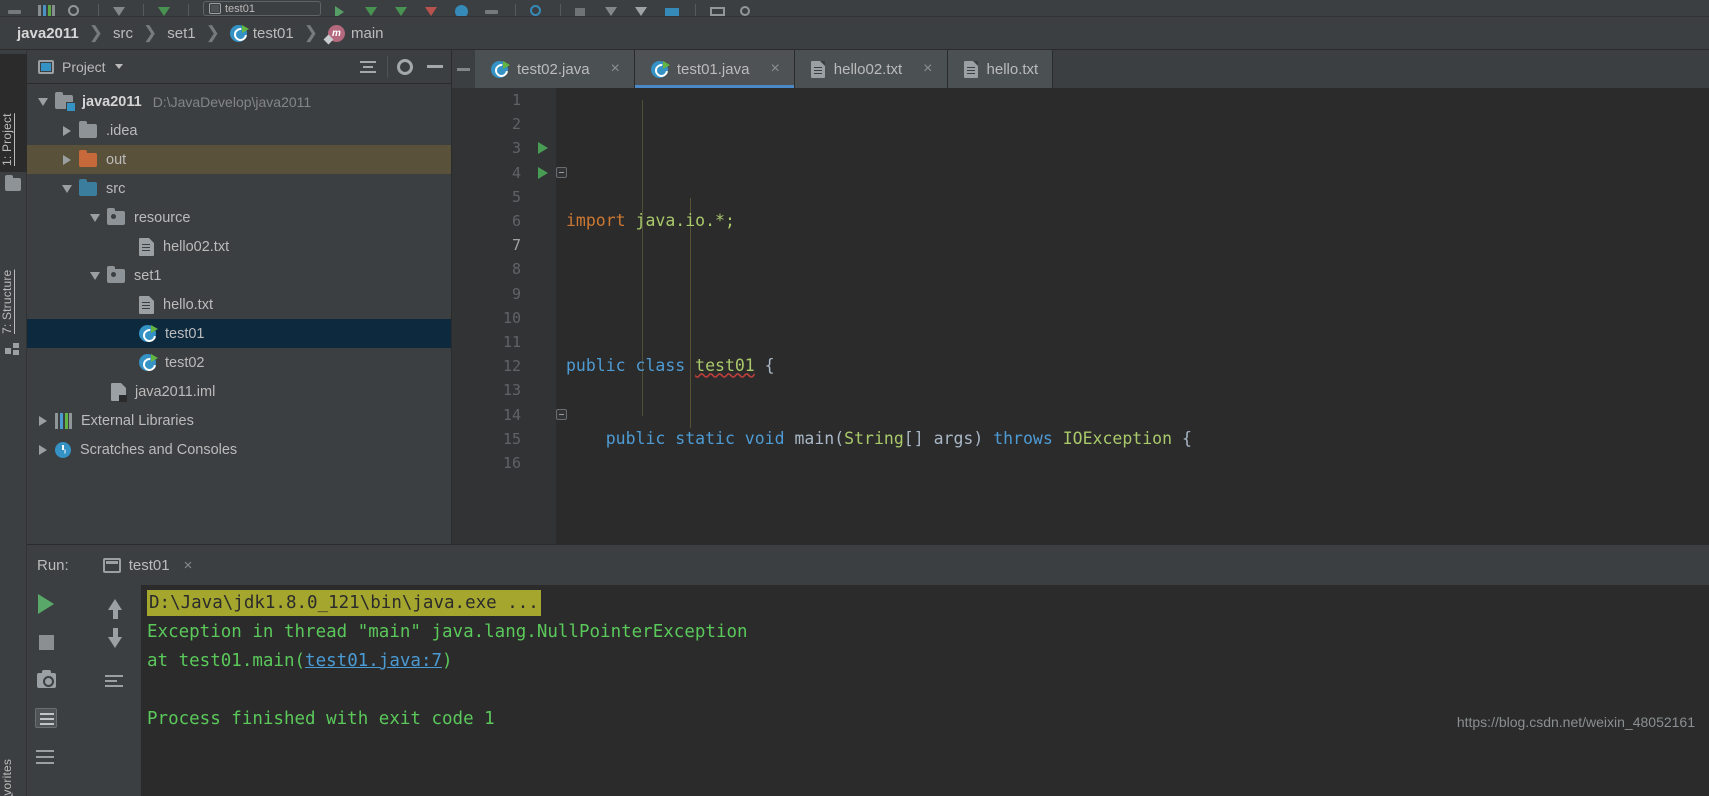 The width and height of the screenshot is (1709, 796). Describe the element at coordinates (543, 148) in the screenshot. I see `run-class-gutter-icon` at that location.